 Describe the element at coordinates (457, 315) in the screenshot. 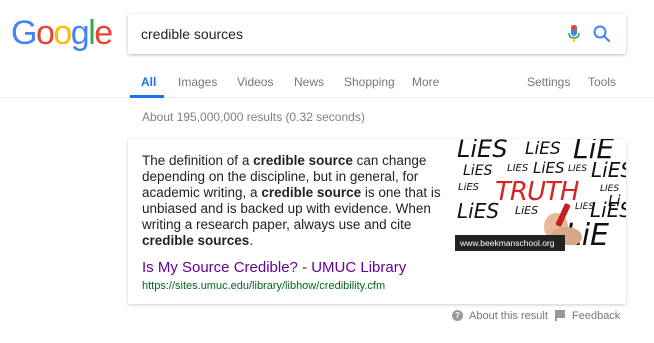

I see `help-icon: ?` at that location.